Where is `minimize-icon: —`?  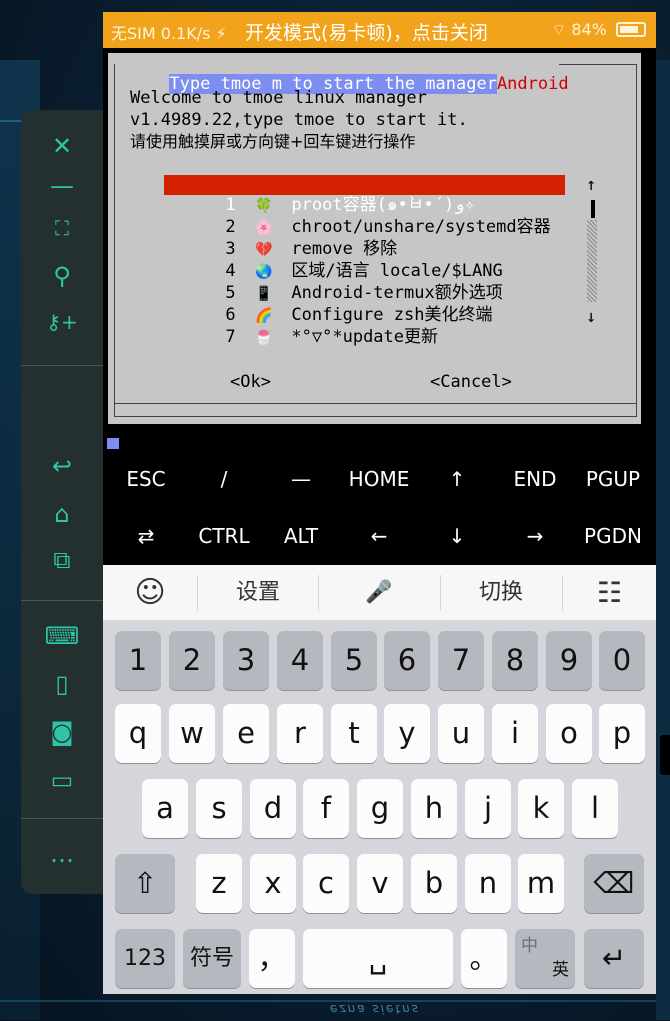
minimize-icon: — is located at coordinates (62, 186).